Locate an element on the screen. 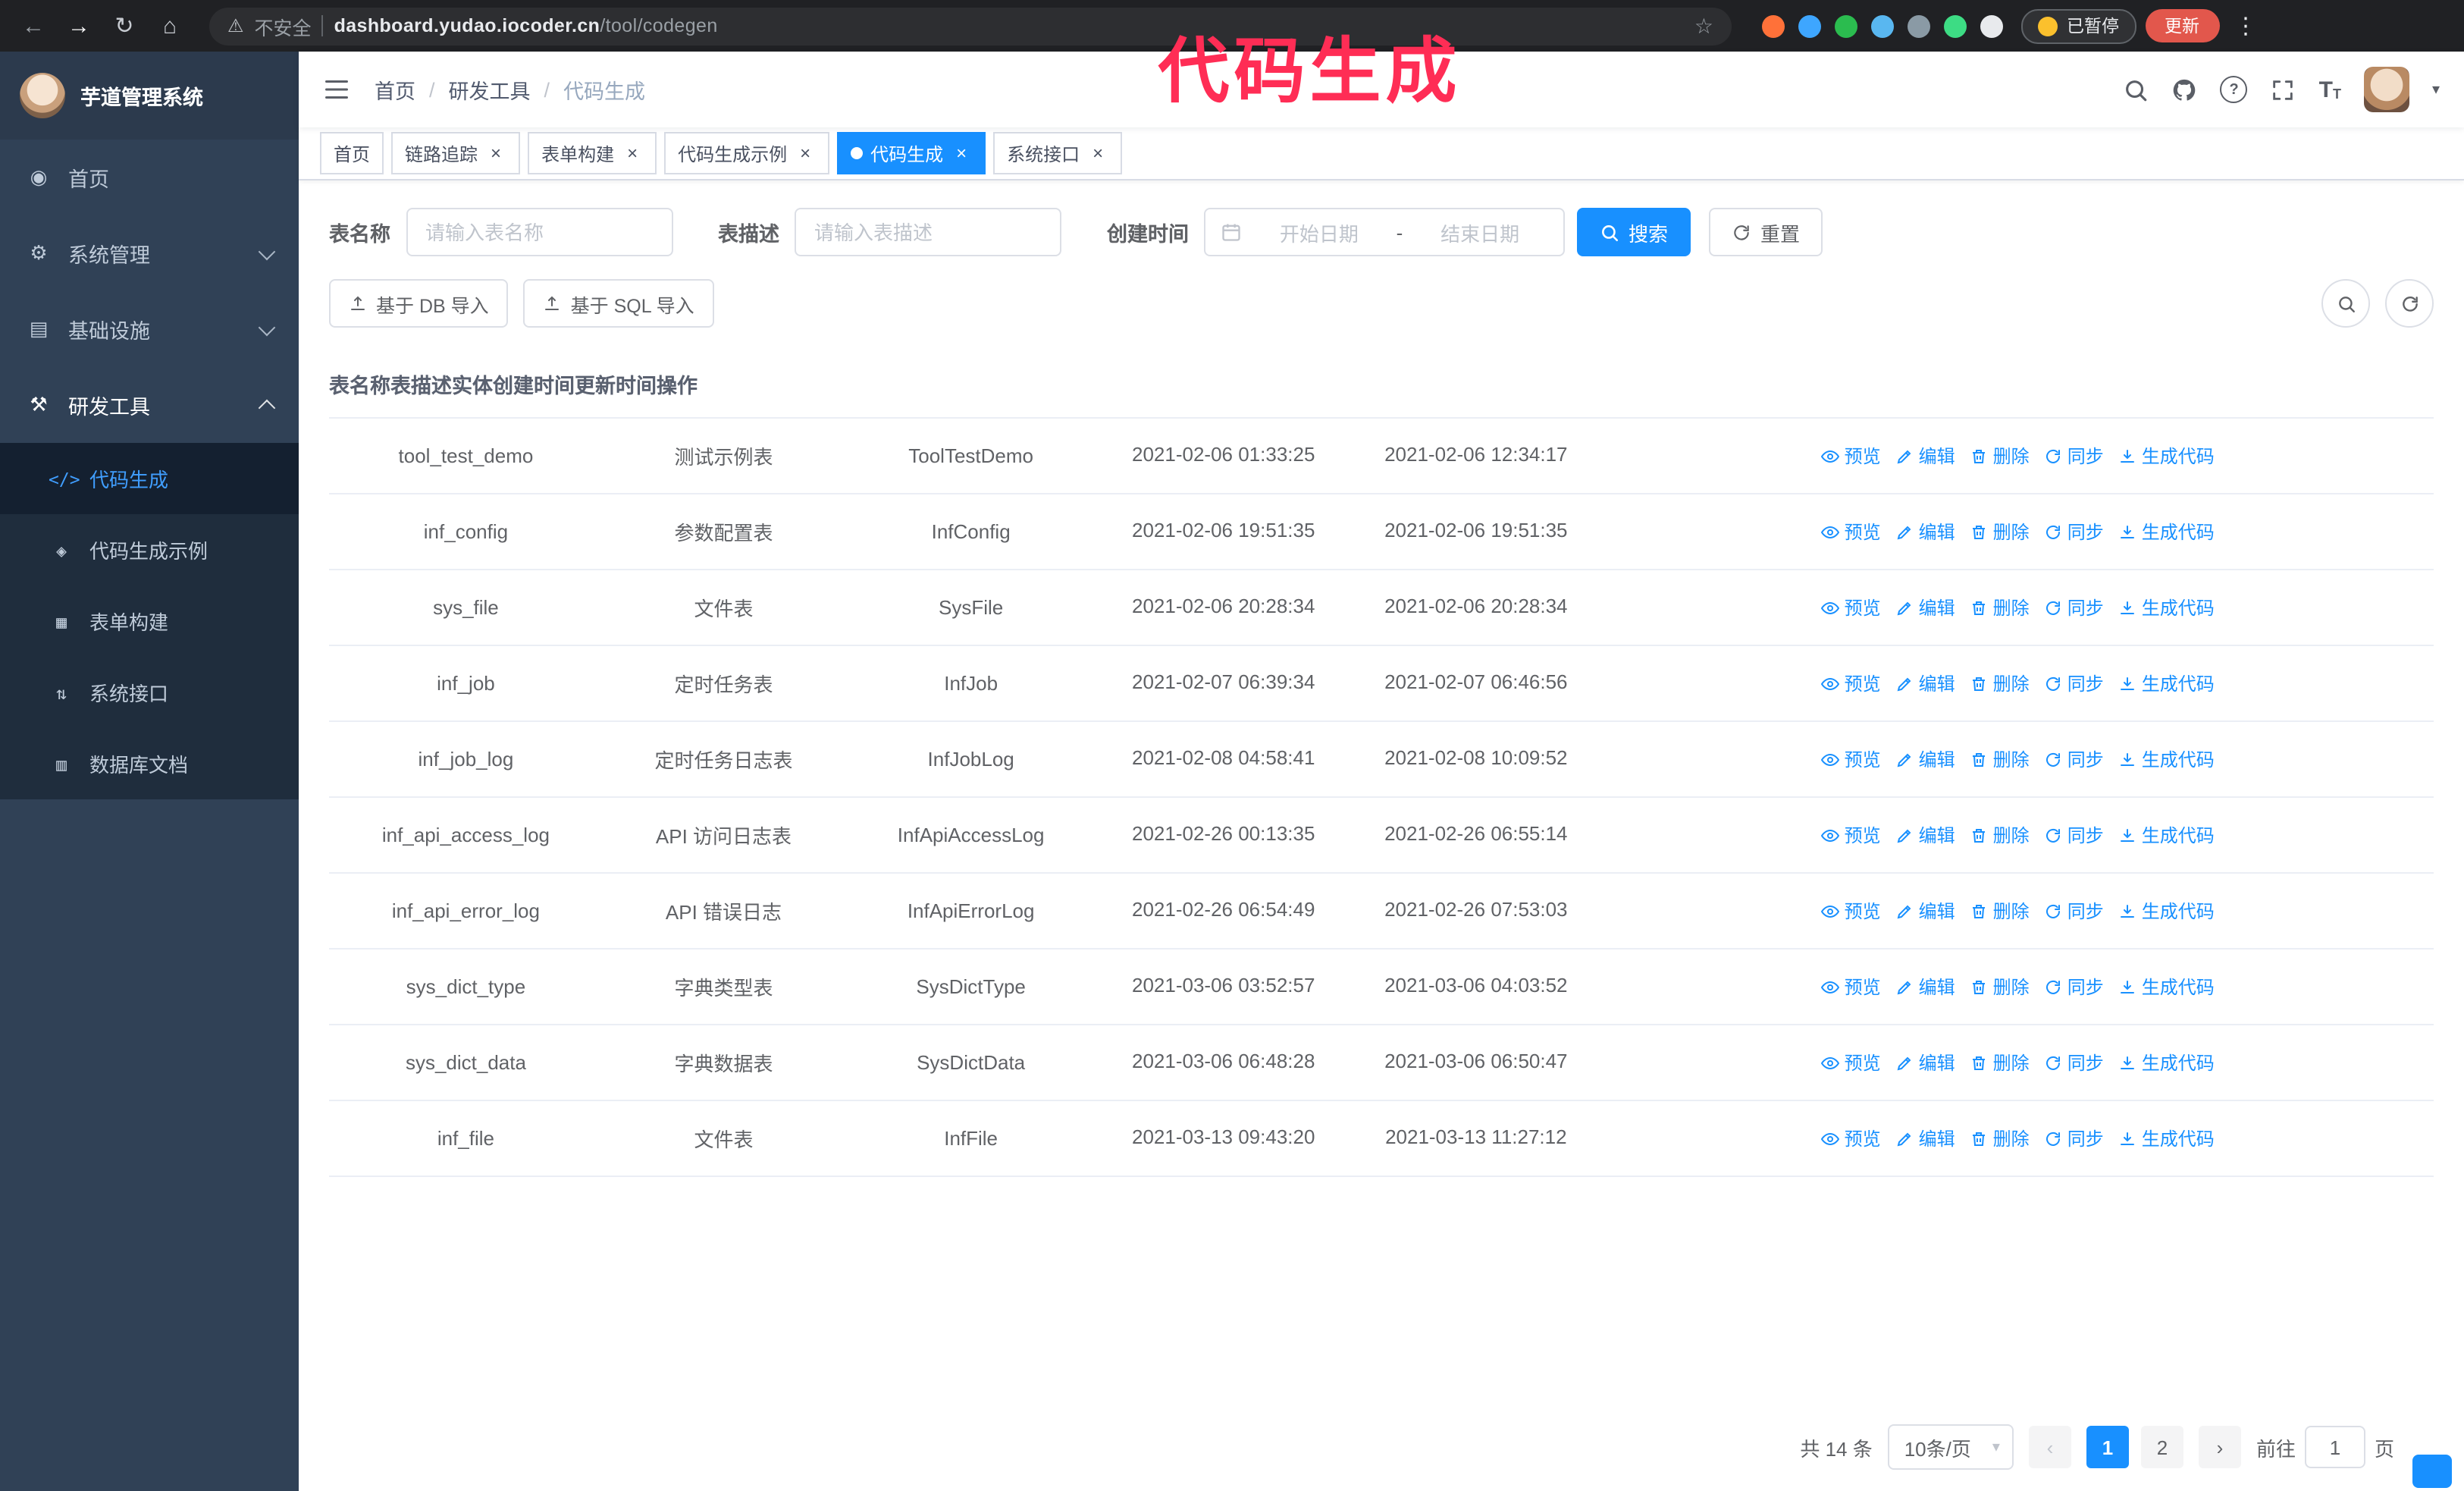 The image size is (2464, 1491). forward-icon: → is located at coordinates (79, 26).